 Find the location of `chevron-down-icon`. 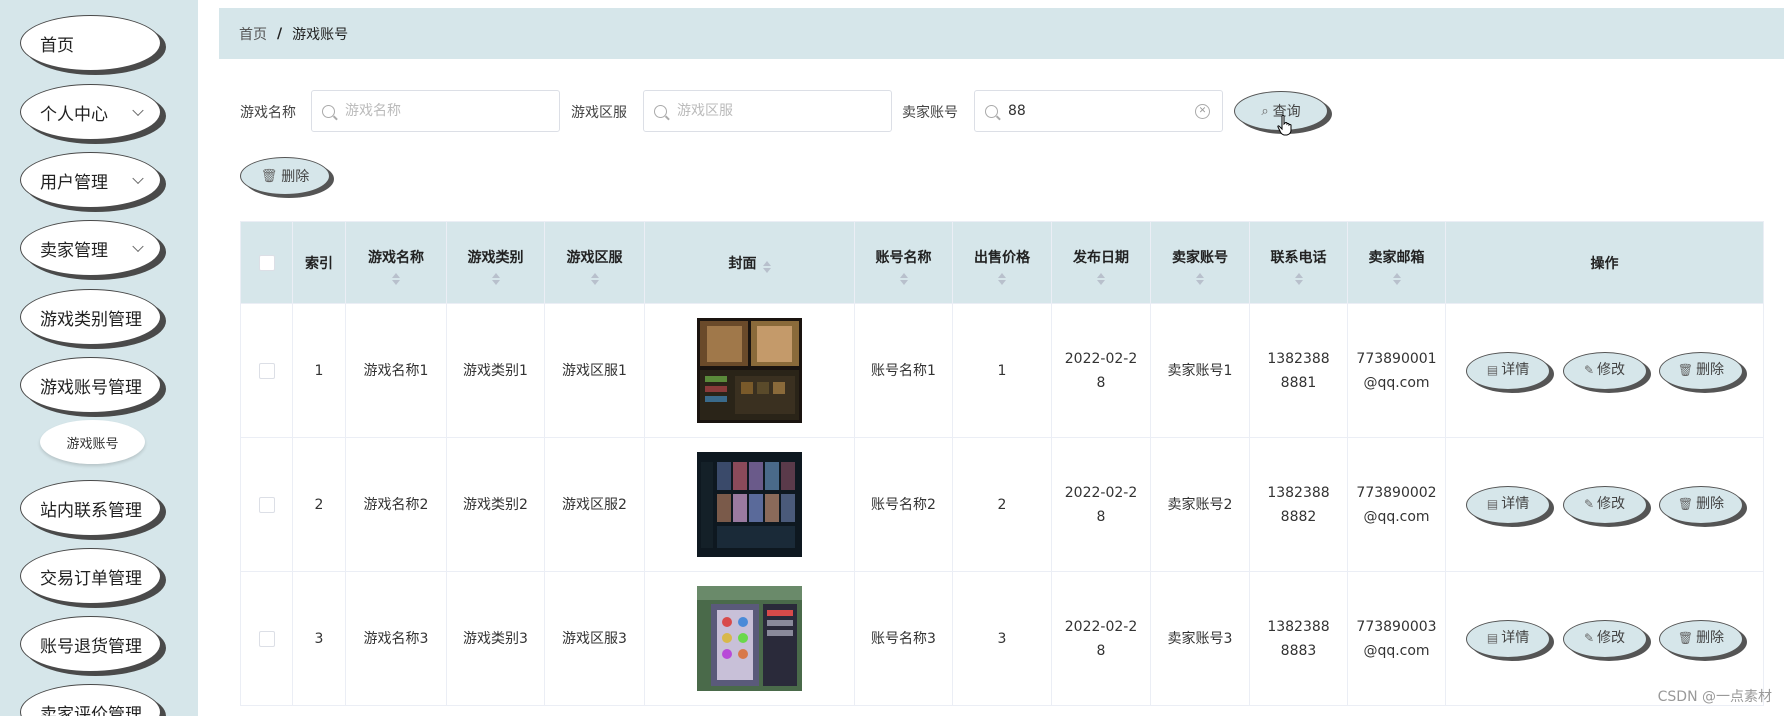

chevron-down-icon is located at coordinates (138, 110).